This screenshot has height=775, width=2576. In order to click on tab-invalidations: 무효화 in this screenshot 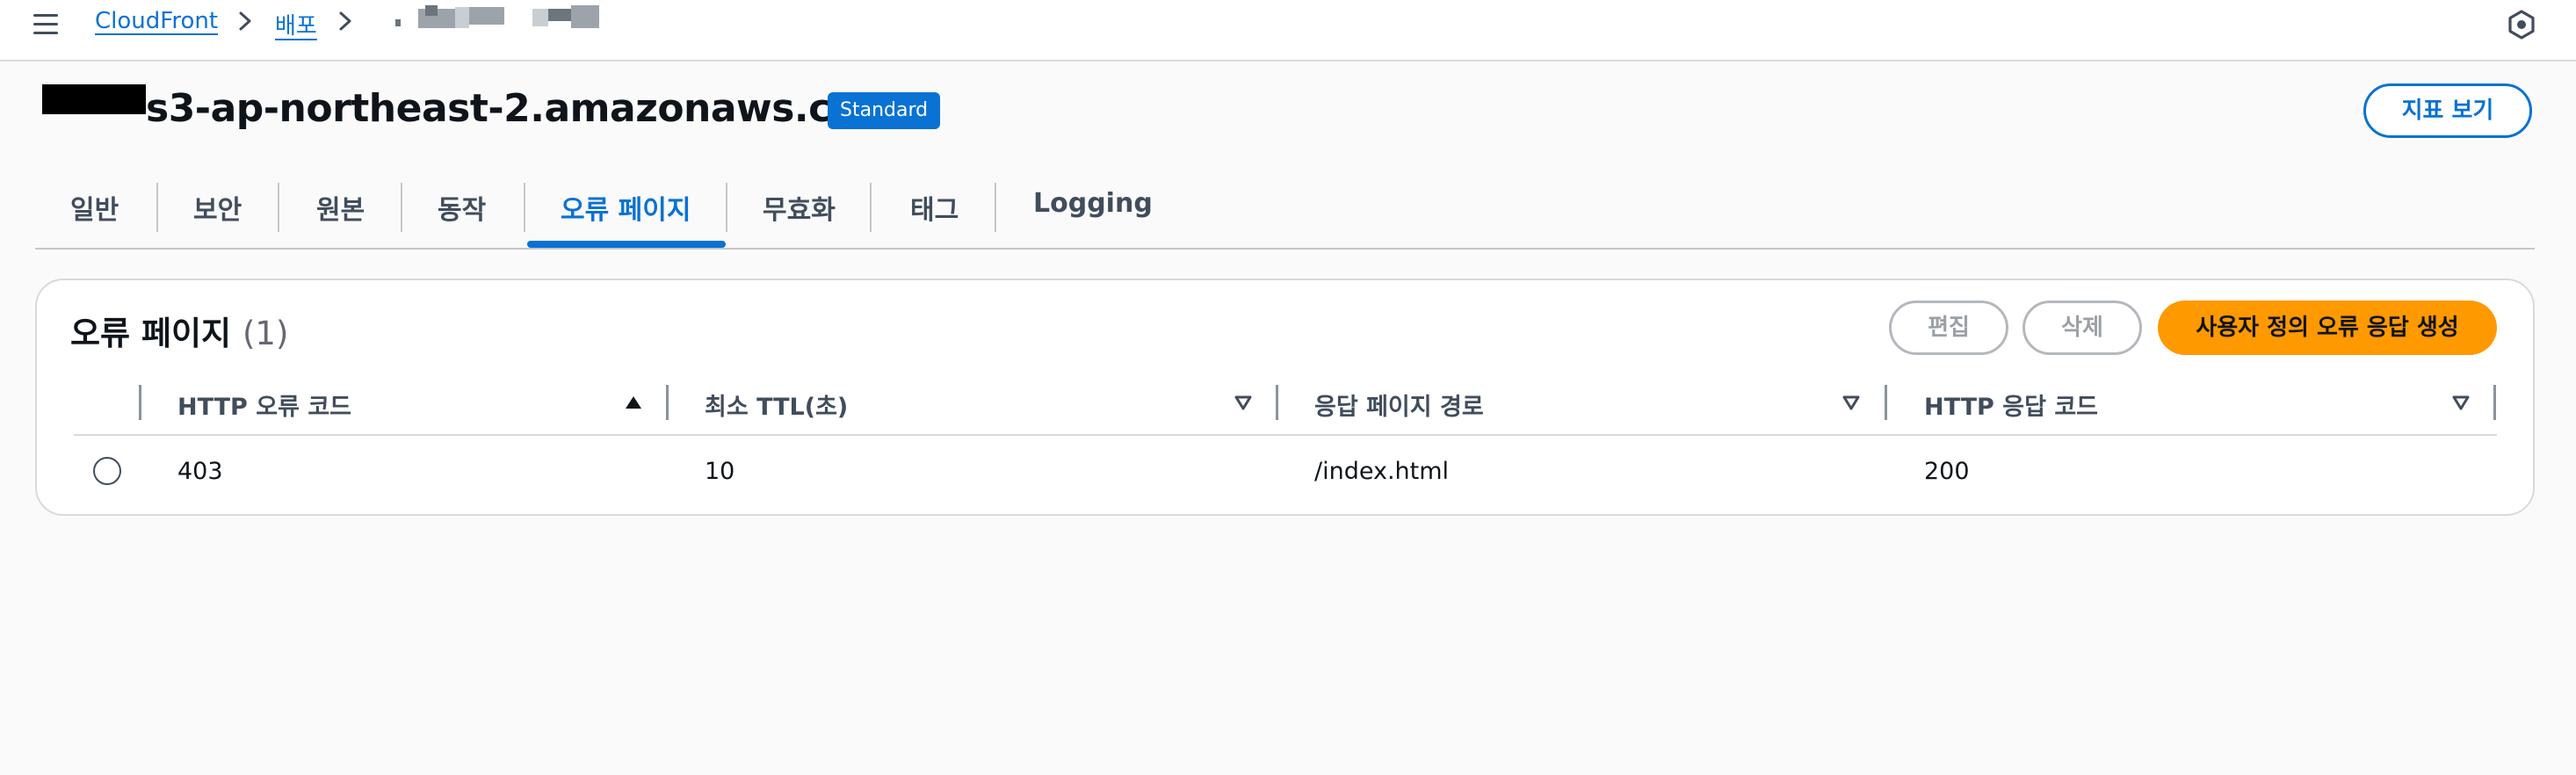, I will do `click(799, 208)`.